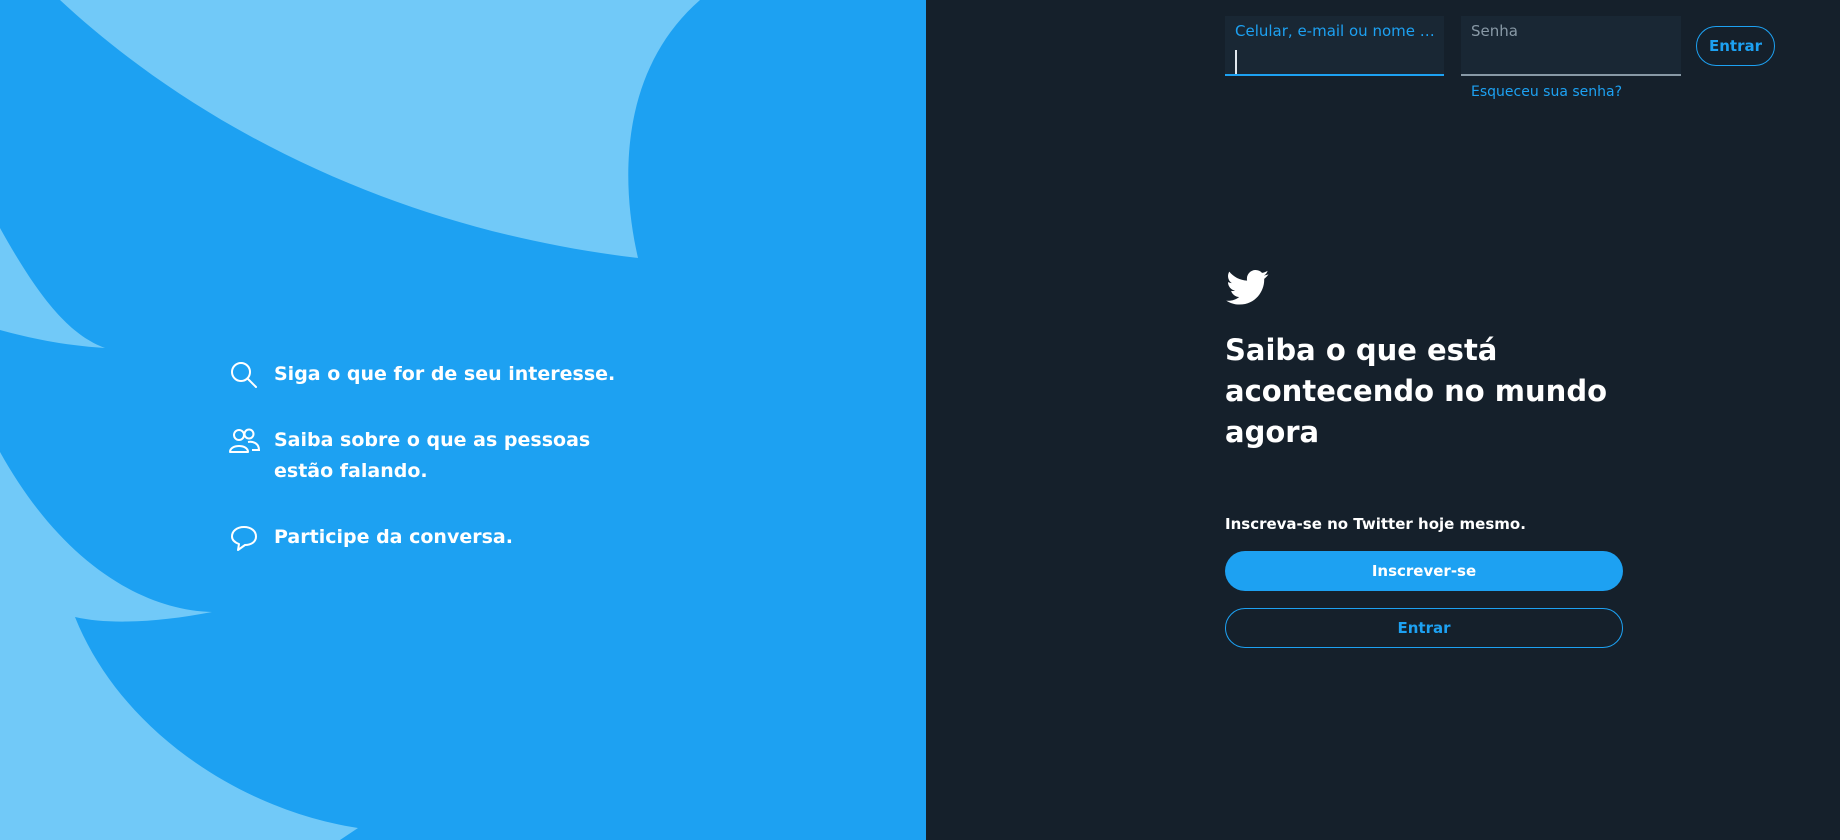 The width and height of the screenshot is (1840, 840). What do you see at coordinates (1546, 92) in the screenshot?
I see `forgot-password-link: Esqueceu sua senha?` at bounding box center [1546, 92].